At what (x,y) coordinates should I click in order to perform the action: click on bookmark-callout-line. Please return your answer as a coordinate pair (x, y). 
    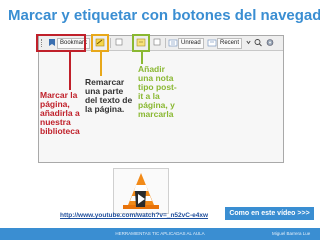
    Looking at the image, I should click on (70, 71).